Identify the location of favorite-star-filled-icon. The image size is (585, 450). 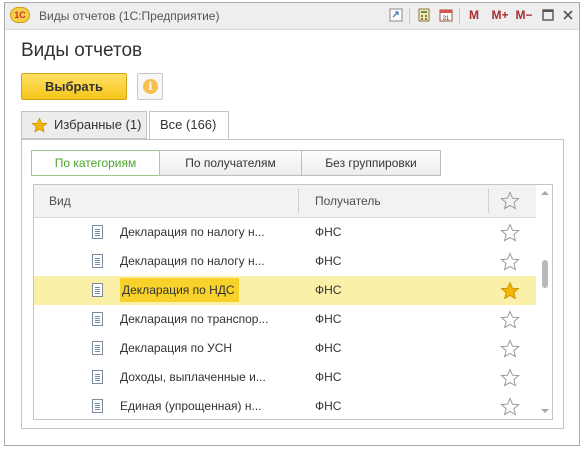
(510, 291).